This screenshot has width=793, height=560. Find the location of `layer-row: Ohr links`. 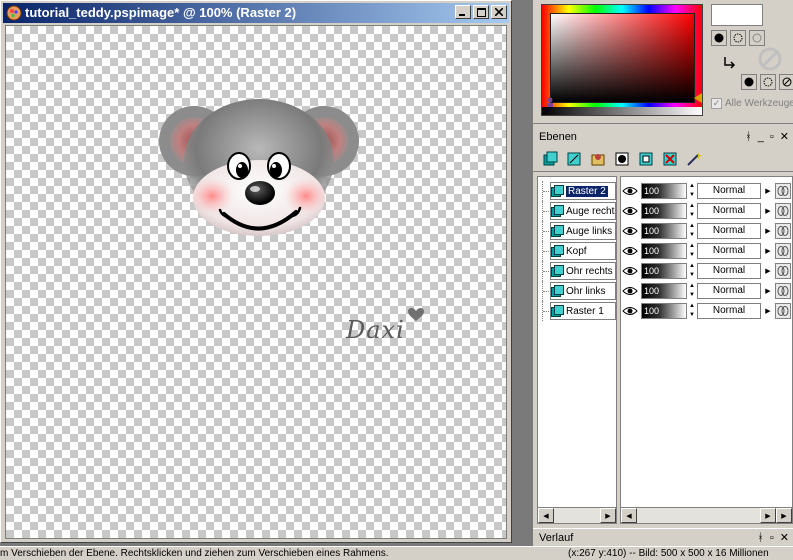

layer-row: Ohr links is located at coordinates (577, 291).